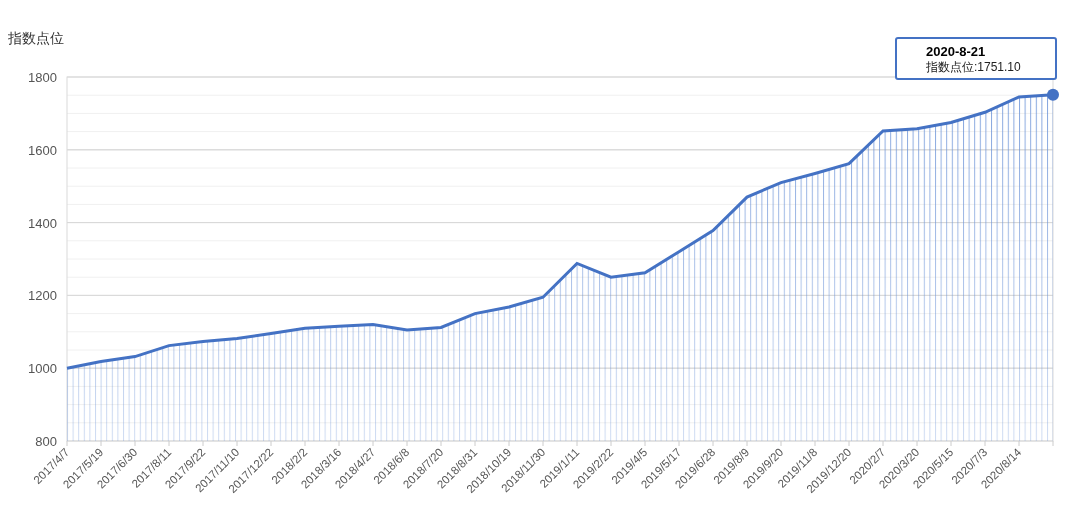 This screenshot has width=1088, height=527. What do you see at coordinates (974, 67) in the screenshot?
I see `tooltip-value: 指数点位:1751.10` at bounding box center [974, 67].